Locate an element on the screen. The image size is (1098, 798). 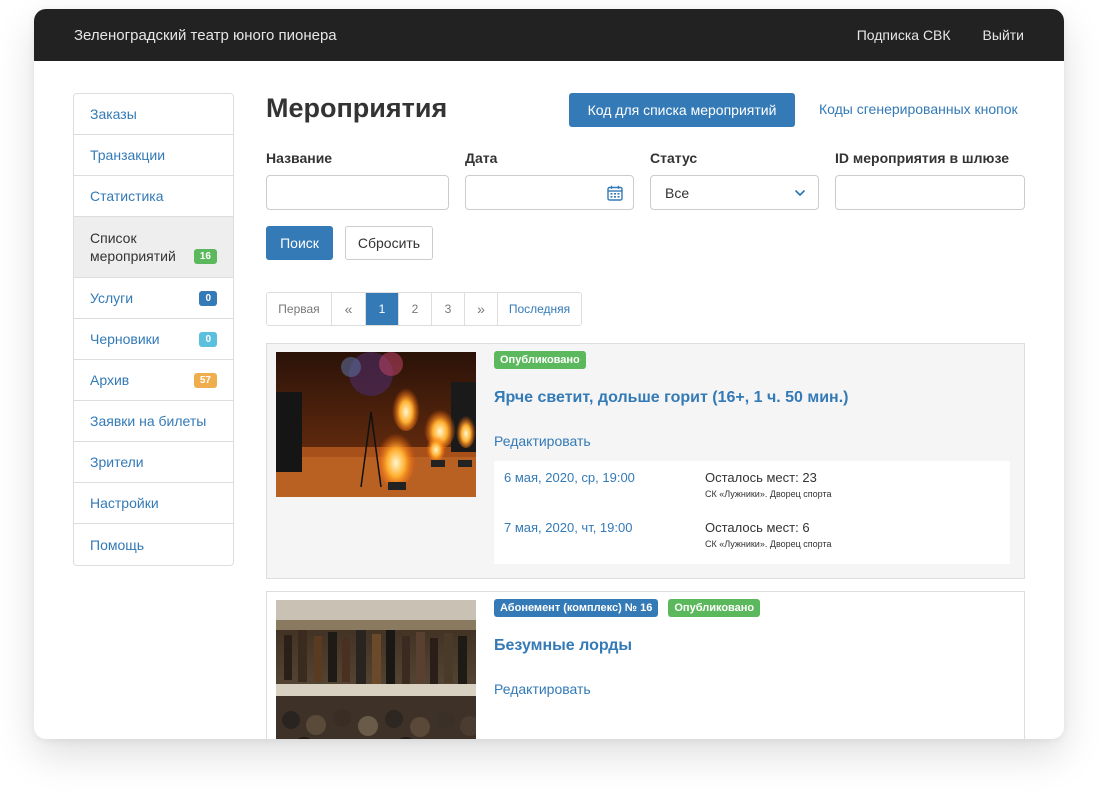
sidebar-item-ticket-requests: Заявки на билеты is located at coordinates (153, 421).